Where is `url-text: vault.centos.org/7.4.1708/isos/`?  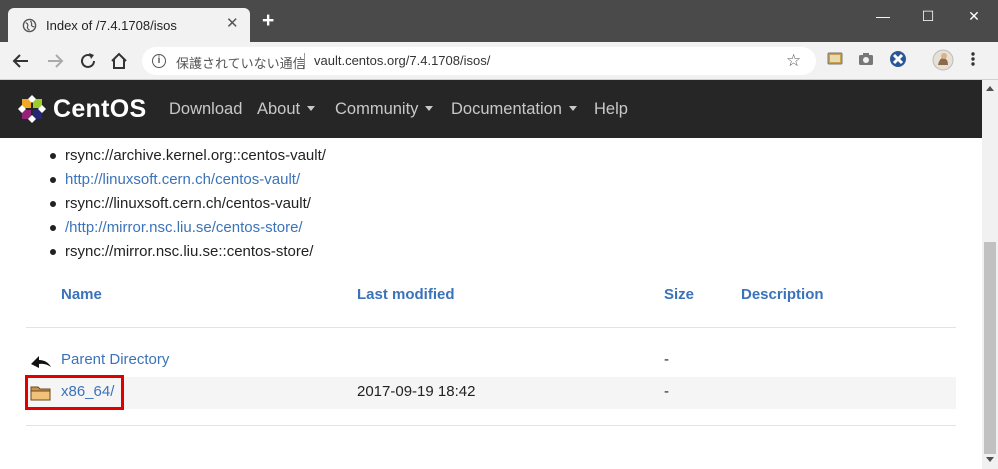 url-text: vault.centos.org/7.4.1708/isos/ is located at coordinates (402, 60).